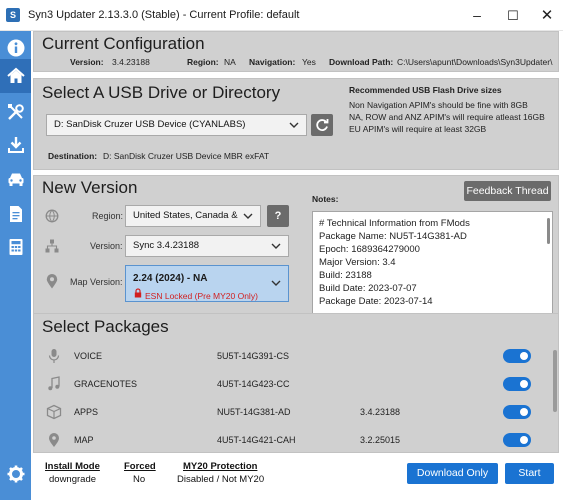 The height and width of the screenshot is (500, 563). Describe the element at coordinates (96, 282) in the screenshot. I see `map-select-label: Map Version:` at that location.